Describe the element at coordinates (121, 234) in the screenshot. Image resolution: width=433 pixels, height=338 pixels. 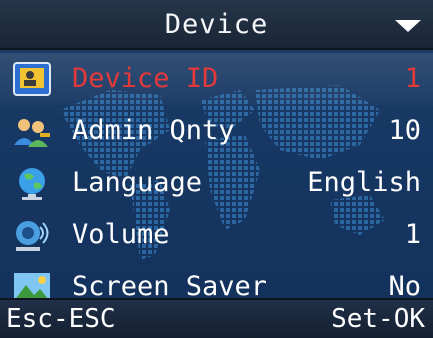
I see `menu-item-label: Volume` at that location.